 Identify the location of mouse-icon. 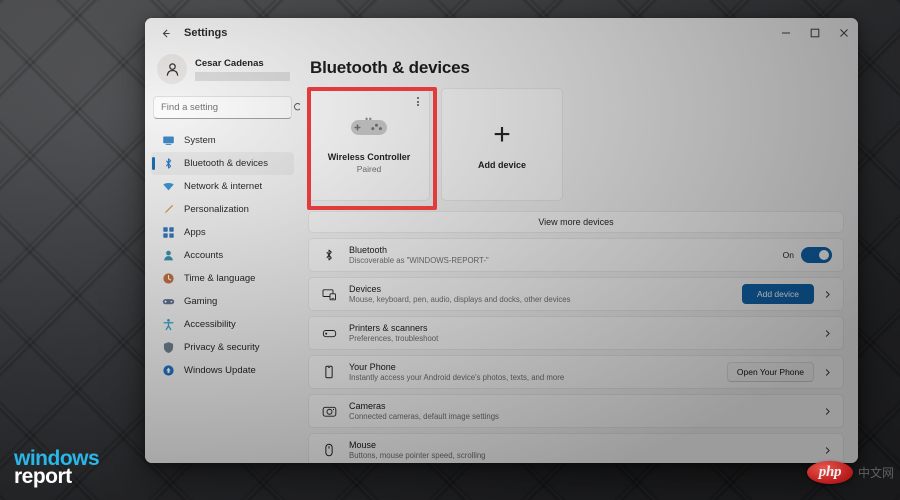
(329, 450).